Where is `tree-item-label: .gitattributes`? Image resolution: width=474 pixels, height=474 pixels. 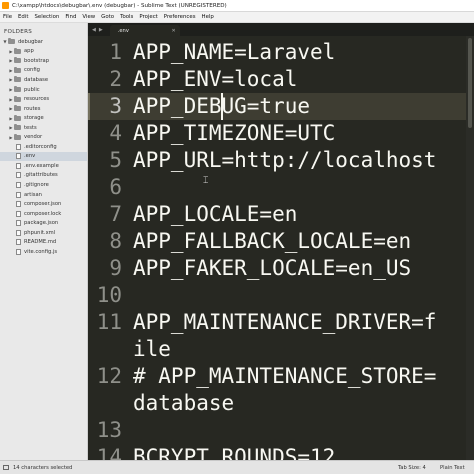
tree-item-label: .gitattributes is located at coordinates (41, 175).